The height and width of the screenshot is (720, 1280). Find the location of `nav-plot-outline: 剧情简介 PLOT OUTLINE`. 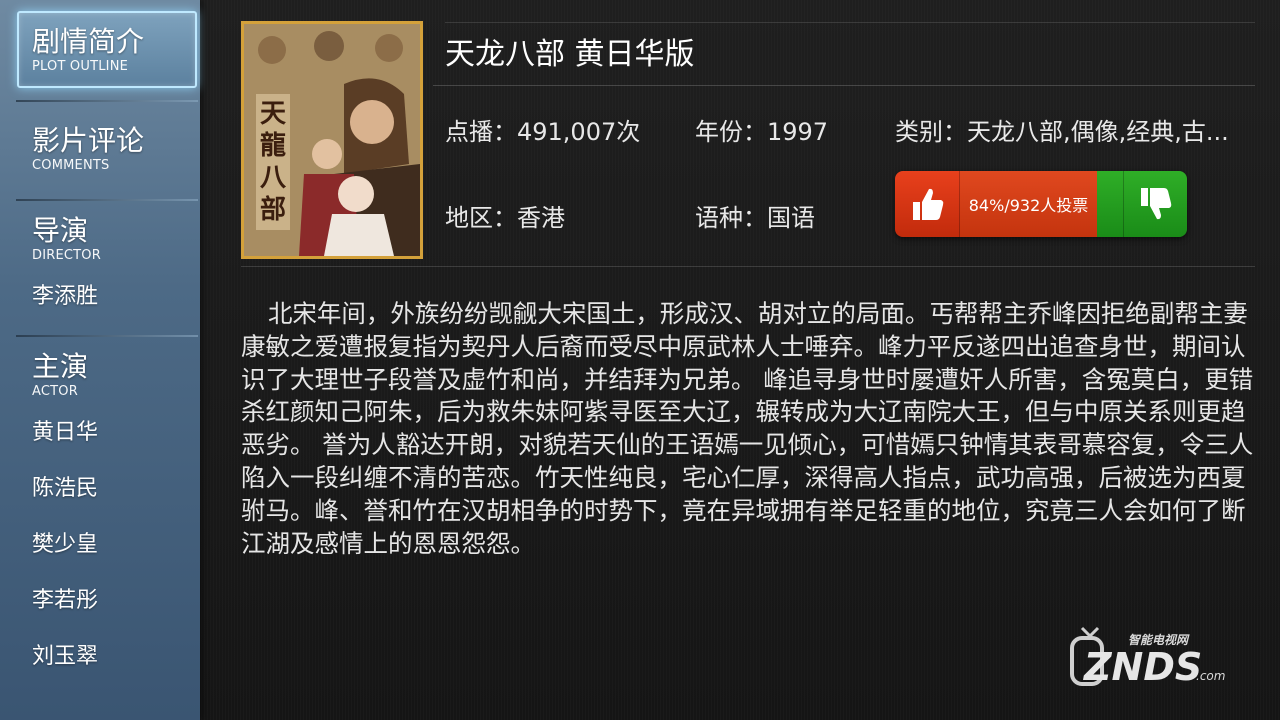

nav-plot-outline: 剧情简介 PLOT OUTLINE is located at coordinates (107, 49).